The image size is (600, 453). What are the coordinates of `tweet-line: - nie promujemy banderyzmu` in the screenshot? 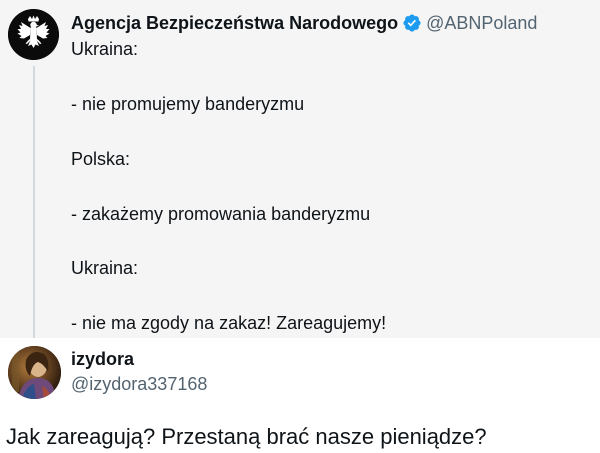 It's located at (188, 104).